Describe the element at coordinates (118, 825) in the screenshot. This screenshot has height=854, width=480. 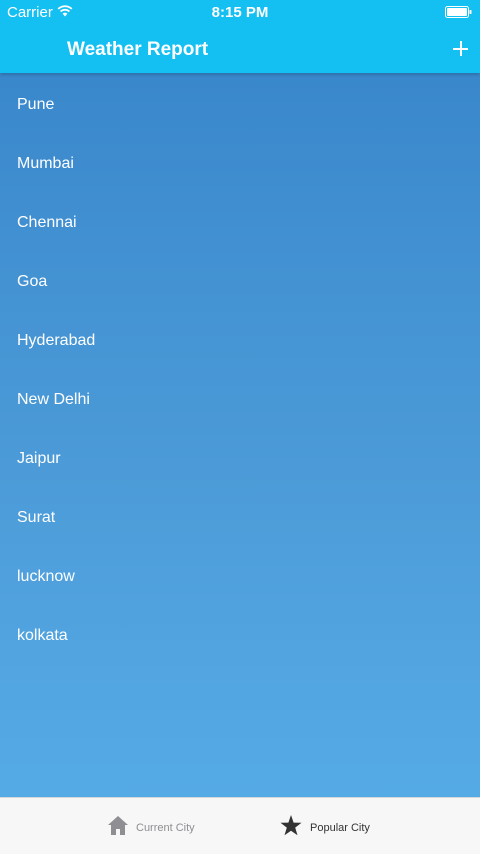
I see `home-icon` at that location.